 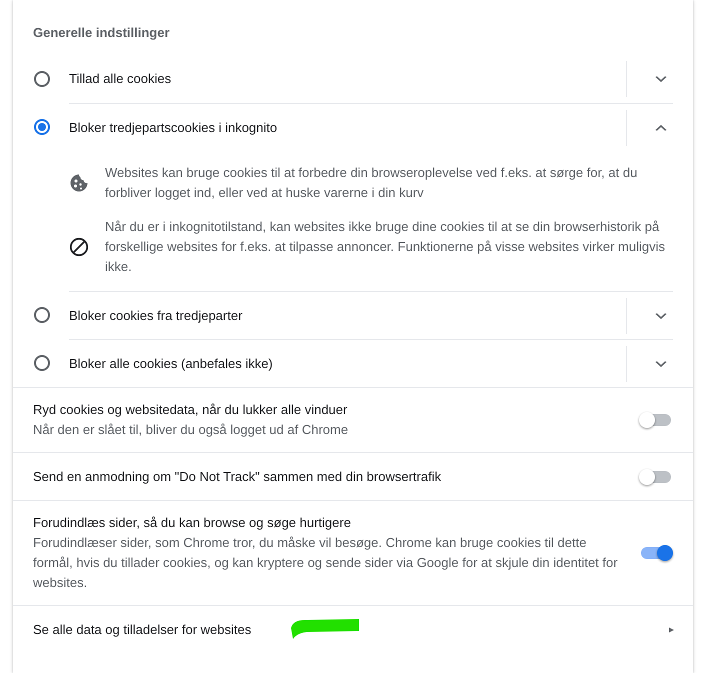 What do you see at coordinates (385, 247) in the screenshot?
I see `detail-text: Når du er i inkognitotilstand, kan websites ikke bruge dine cookies til at se din browserhistorik på forskellige websites for f.eks. at tilpasse annoncer. Funktionerne på visse websites virker muligvis ikke.` at bounding box center [385, 247].